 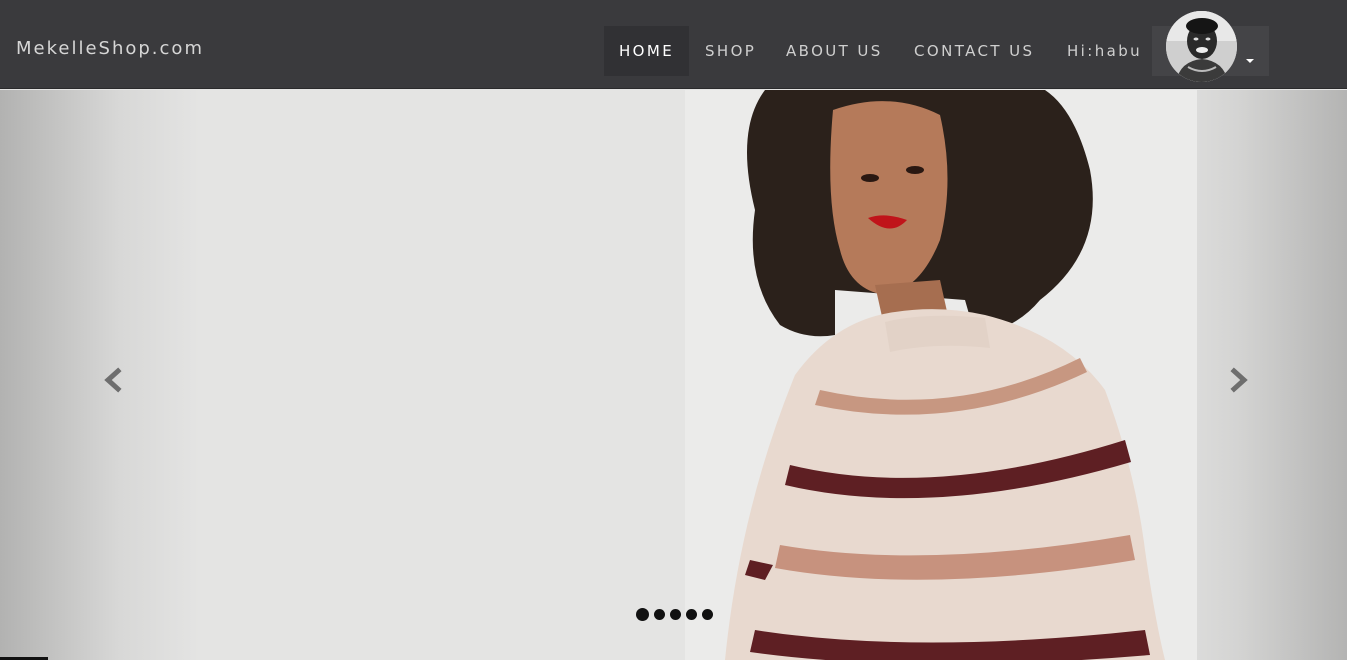 I want to click on carousel-prev-control, so click(x=114, y=380).